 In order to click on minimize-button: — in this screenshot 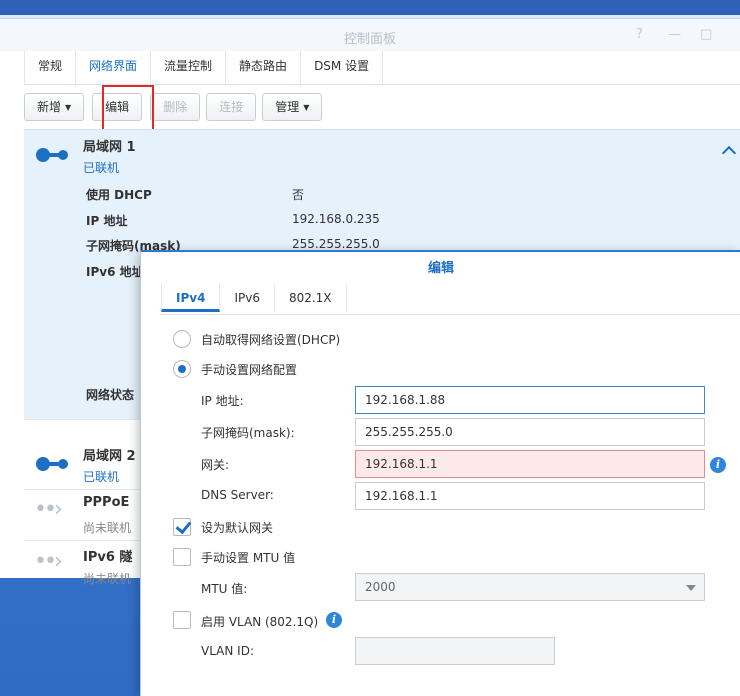, I will do `click(674, 34)`.